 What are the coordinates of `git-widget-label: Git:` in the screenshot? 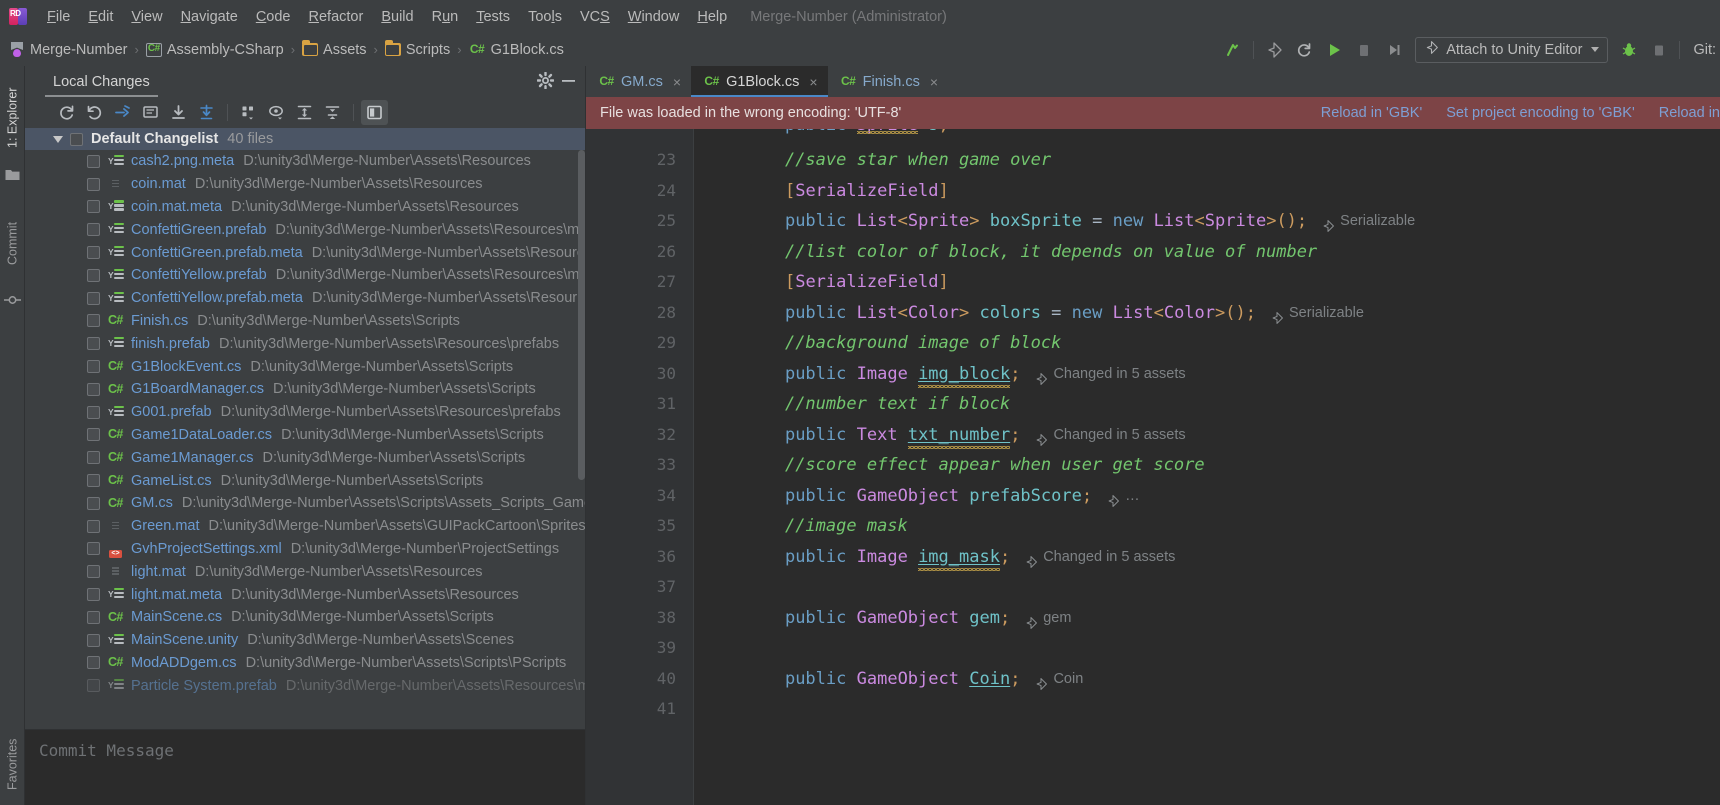 It's located at (1704, 50).